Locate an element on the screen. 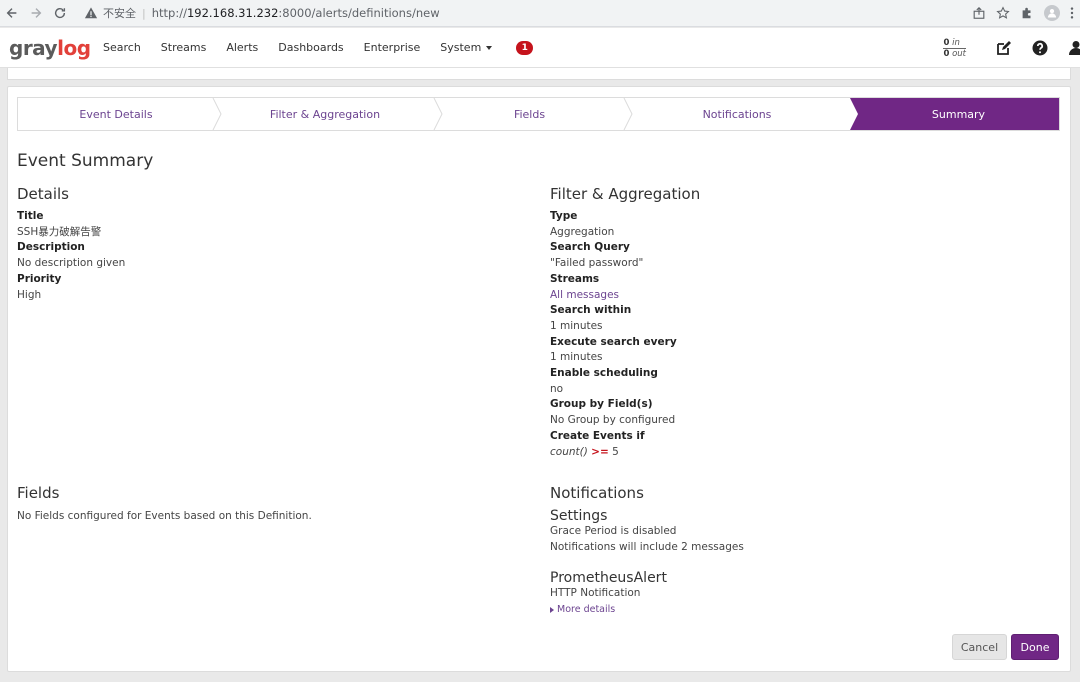  grace-period-text: Grace Period is disabled is located at coordinates (613, 531).